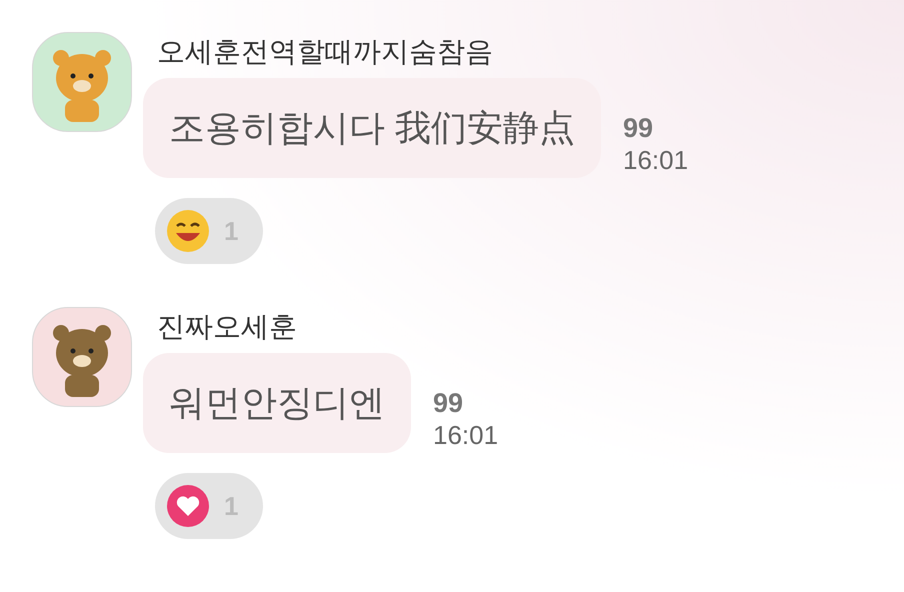  What do you see at coordinates (325, 52) in the screenshot?
I see `sender-name: 오세훈전역할때까지숨참음` at bounding box center [325, 52].